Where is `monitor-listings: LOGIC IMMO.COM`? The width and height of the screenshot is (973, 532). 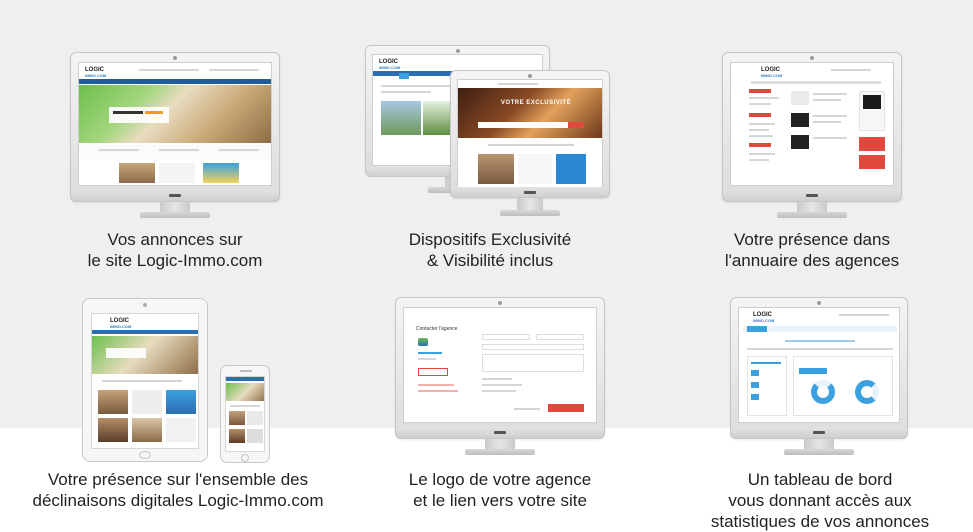
monitor-listings: LOGIC IMMO.COM is located at coordinates (175, 137).